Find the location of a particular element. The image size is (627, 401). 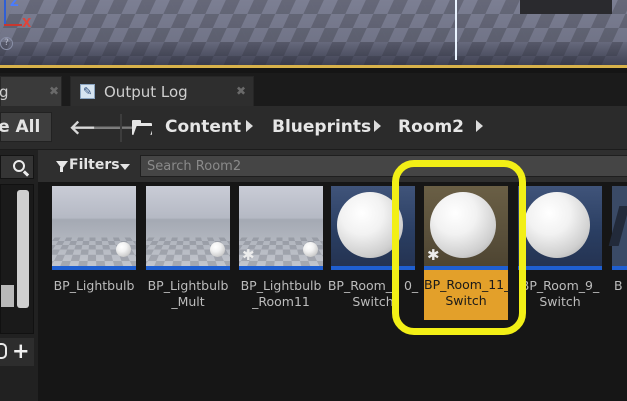

tab-label: Output Log is located at coordinates (146, 92).